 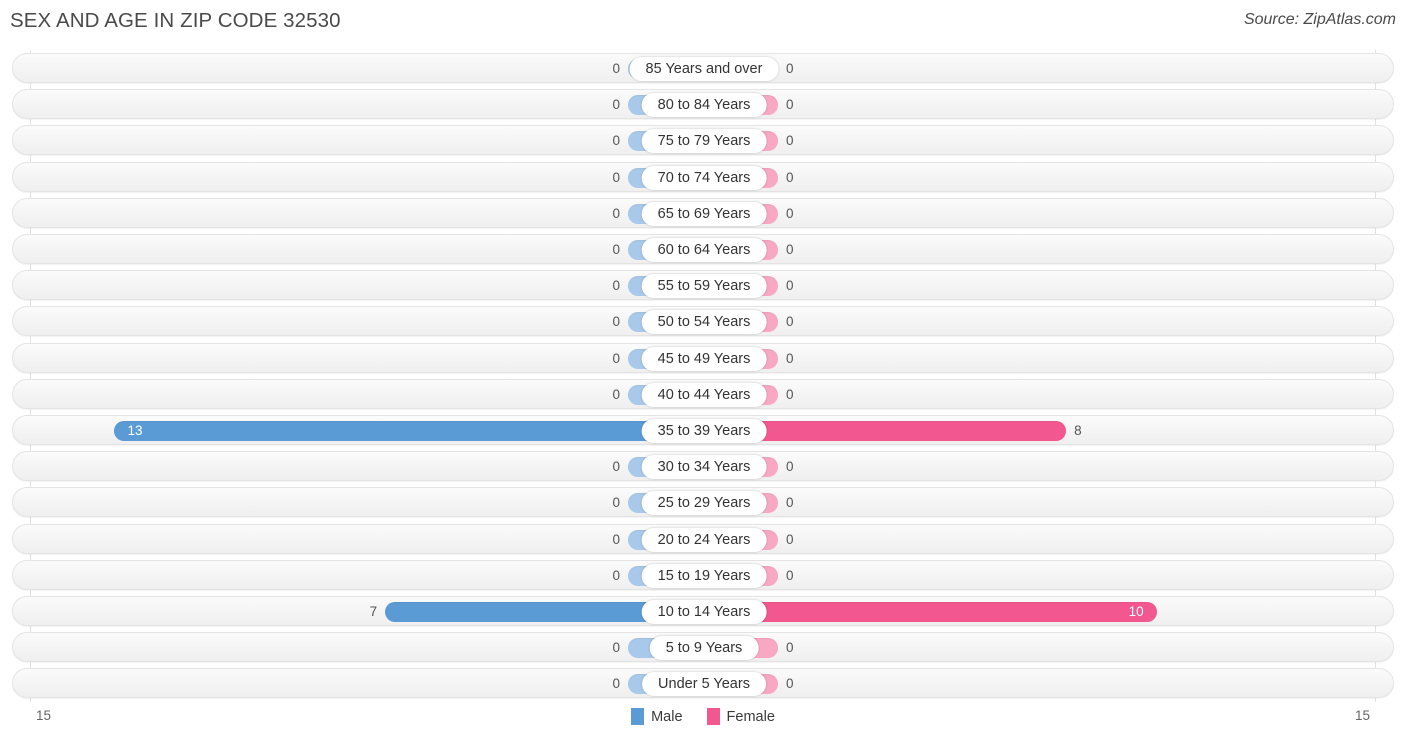 I want to click on table-row: 0 0 20 to 24 Years, so click(x=703, y=538).